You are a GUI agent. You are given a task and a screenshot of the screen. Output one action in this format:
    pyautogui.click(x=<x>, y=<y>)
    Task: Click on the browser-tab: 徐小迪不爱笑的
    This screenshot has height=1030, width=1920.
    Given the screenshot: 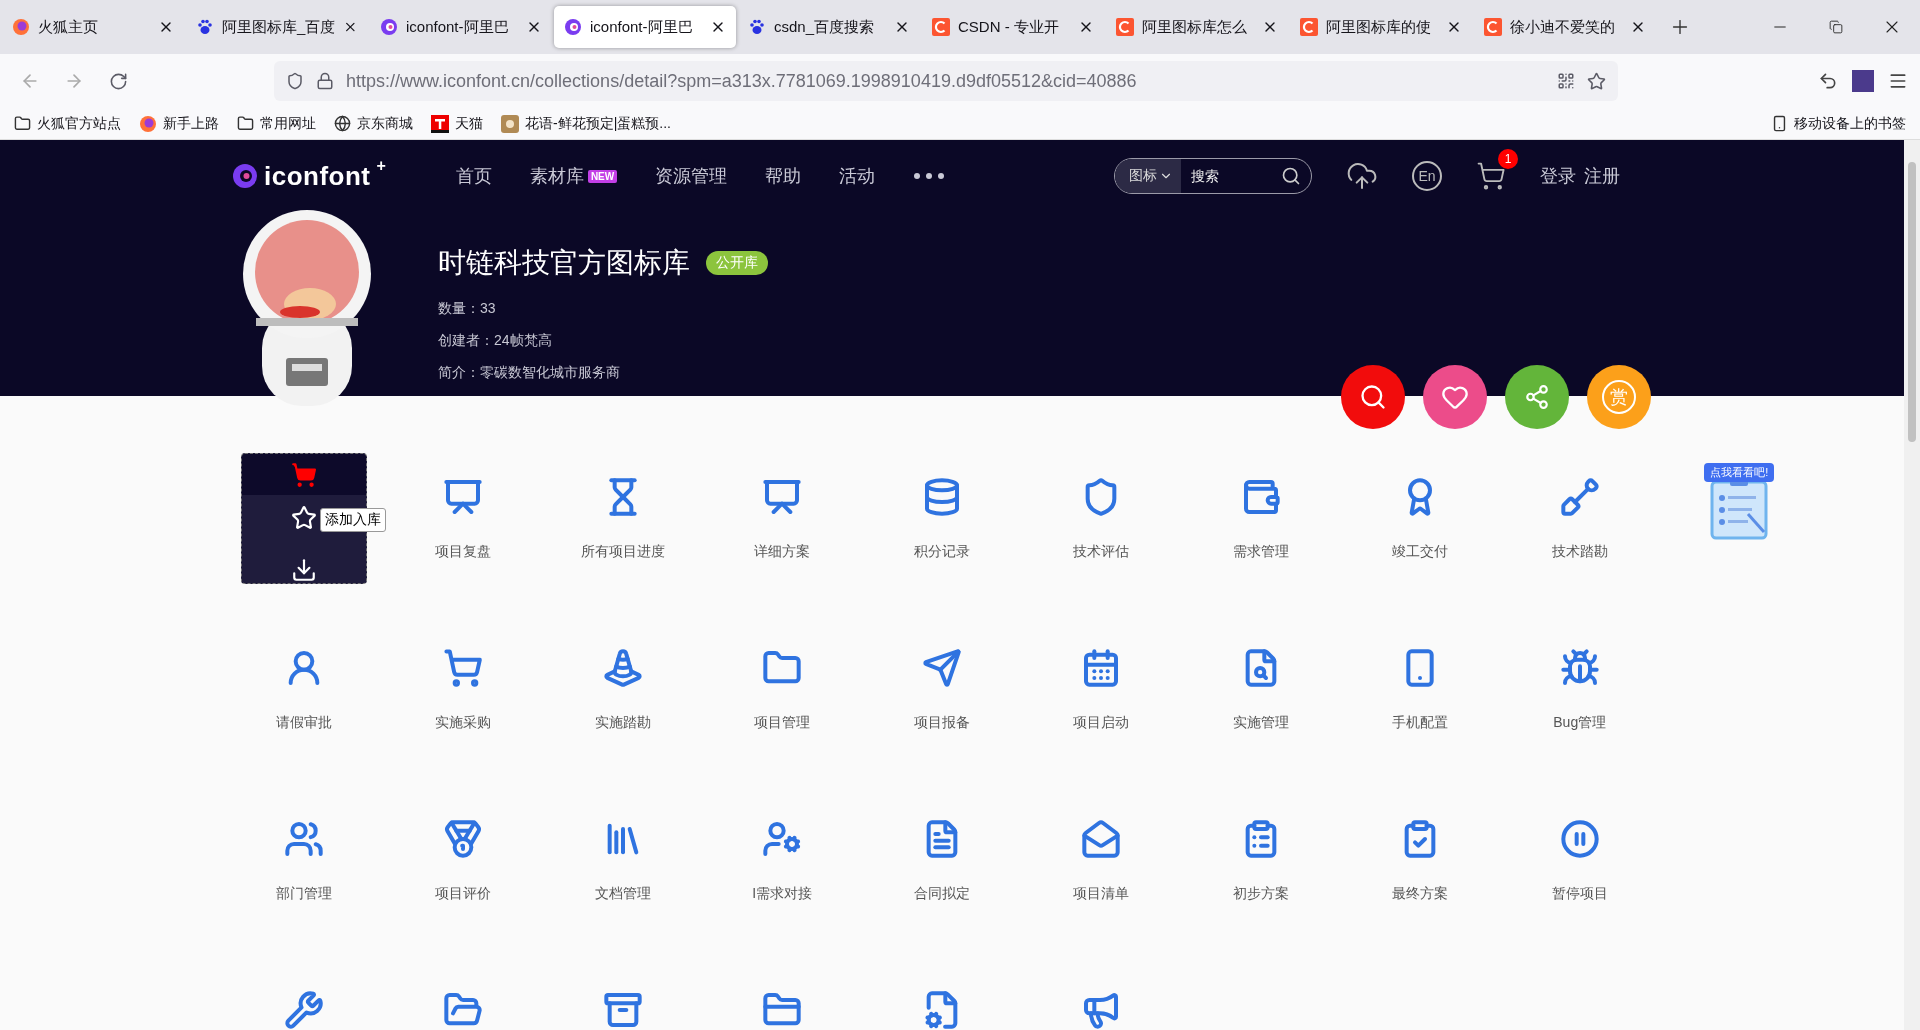 What is the action you would take?
    pyautogui.click(x=1565, y=27)
    